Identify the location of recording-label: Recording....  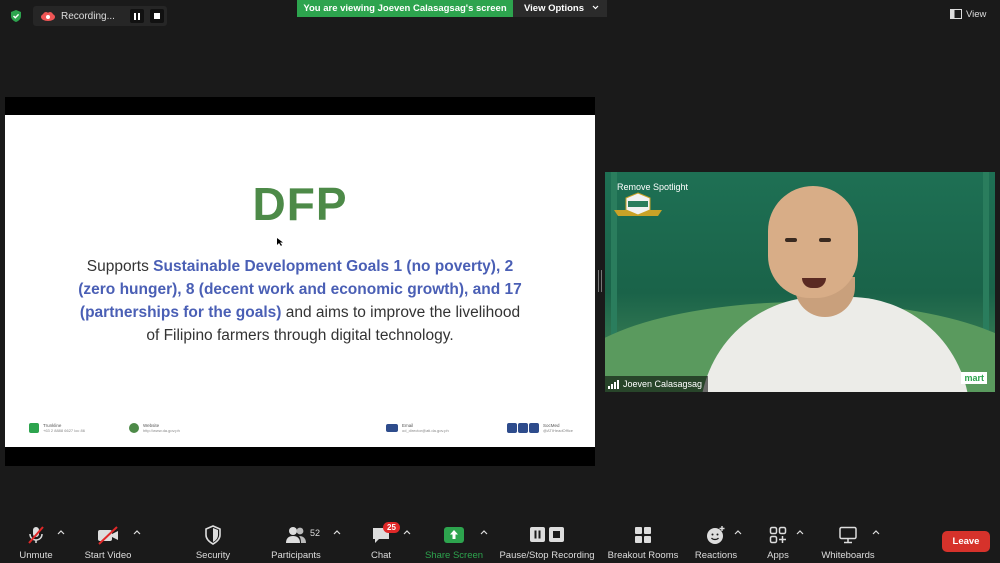
(88, 16).